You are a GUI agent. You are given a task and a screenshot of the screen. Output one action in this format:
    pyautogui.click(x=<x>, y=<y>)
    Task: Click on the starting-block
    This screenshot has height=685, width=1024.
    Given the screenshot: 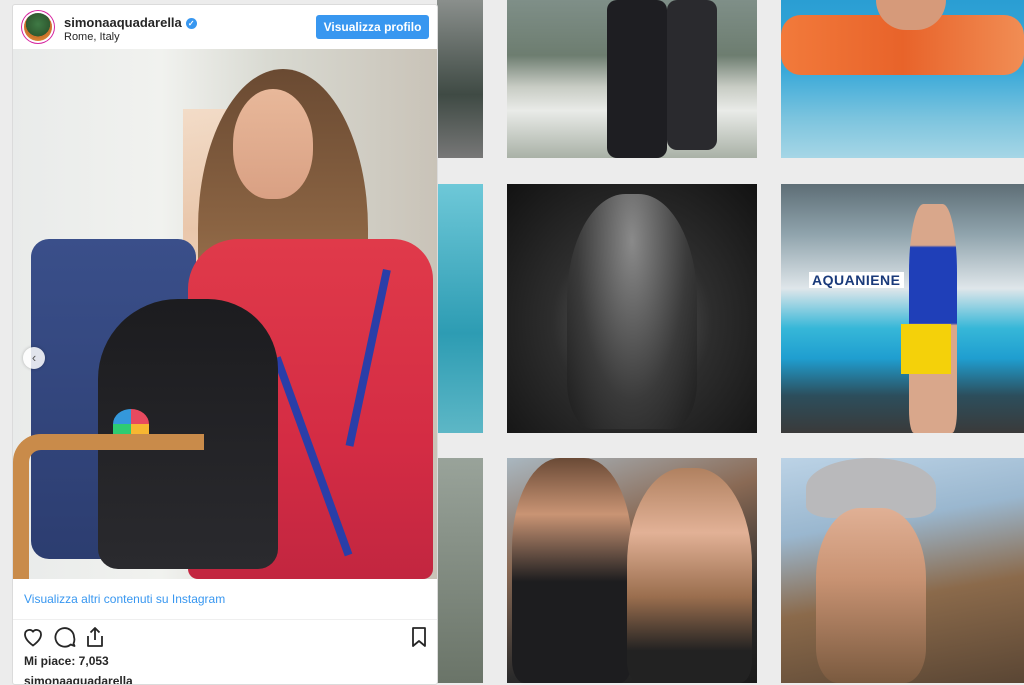 What is the action you would take?
    pyautogui.click(x=926, y=349)
    